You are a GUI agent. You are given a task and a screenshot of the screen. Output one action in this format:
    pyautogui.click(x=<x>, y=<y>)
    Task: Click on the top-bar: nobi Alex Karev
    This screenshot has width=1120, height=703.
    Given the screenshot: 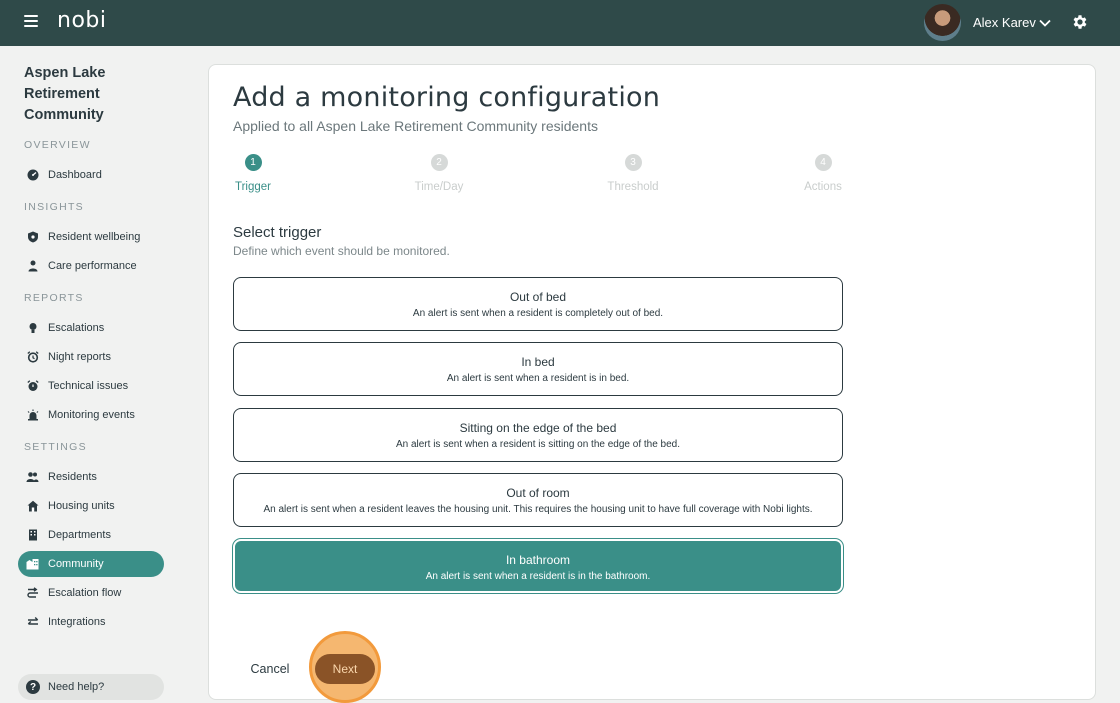 What is the action you would take?
    pyautogui.click(x=560, y=23)
    